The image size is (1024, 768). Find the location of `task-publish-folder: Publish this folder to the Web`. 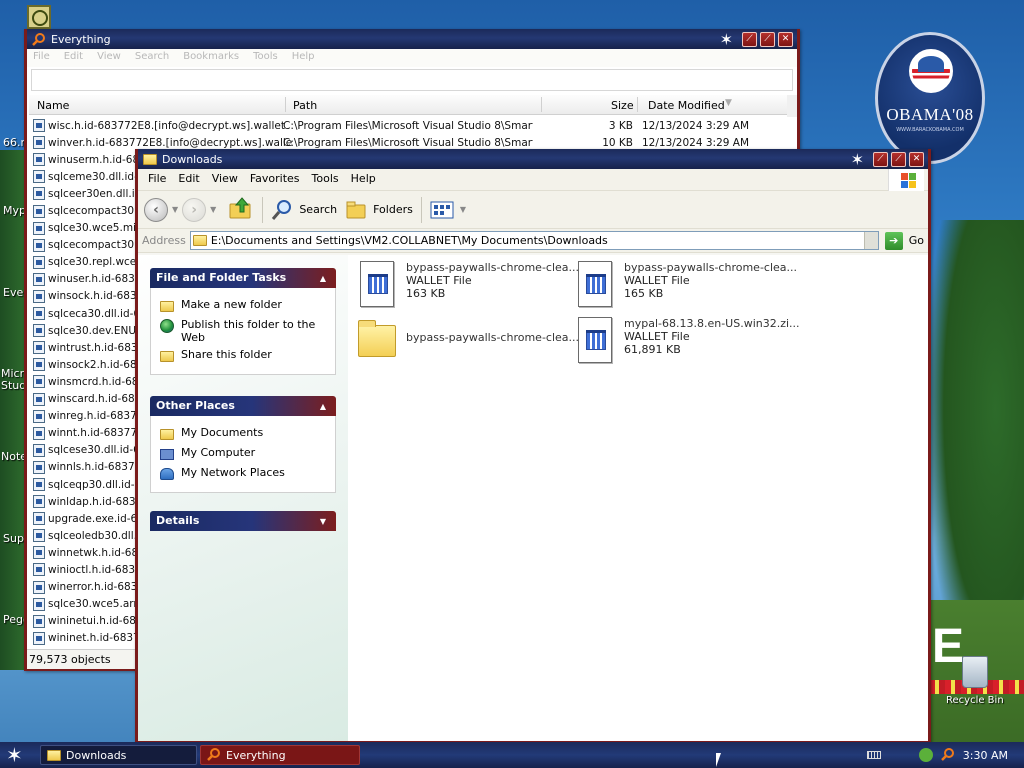

task-publish-folder: Publish this folder to the Web is located at coordinates (243, 331).